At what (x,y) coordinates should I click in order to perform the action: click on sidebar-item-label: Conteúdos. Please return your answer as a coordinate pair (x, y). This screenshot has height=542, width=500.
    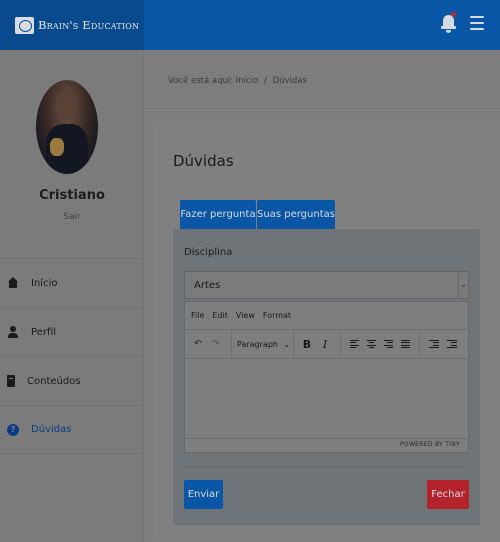
    Looking at the image, I should click on (54, 381).